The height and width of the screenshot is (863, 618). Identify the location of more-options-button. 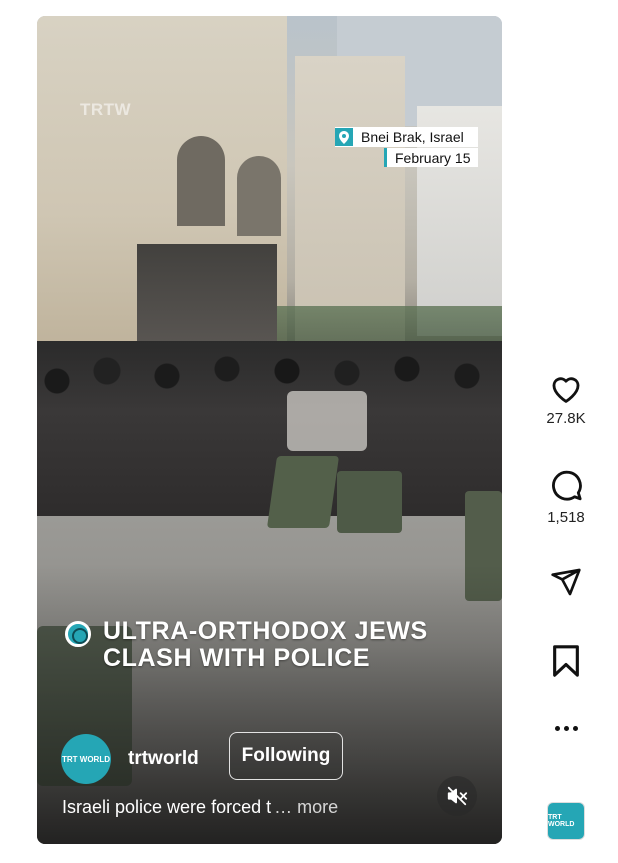
(566, 728).